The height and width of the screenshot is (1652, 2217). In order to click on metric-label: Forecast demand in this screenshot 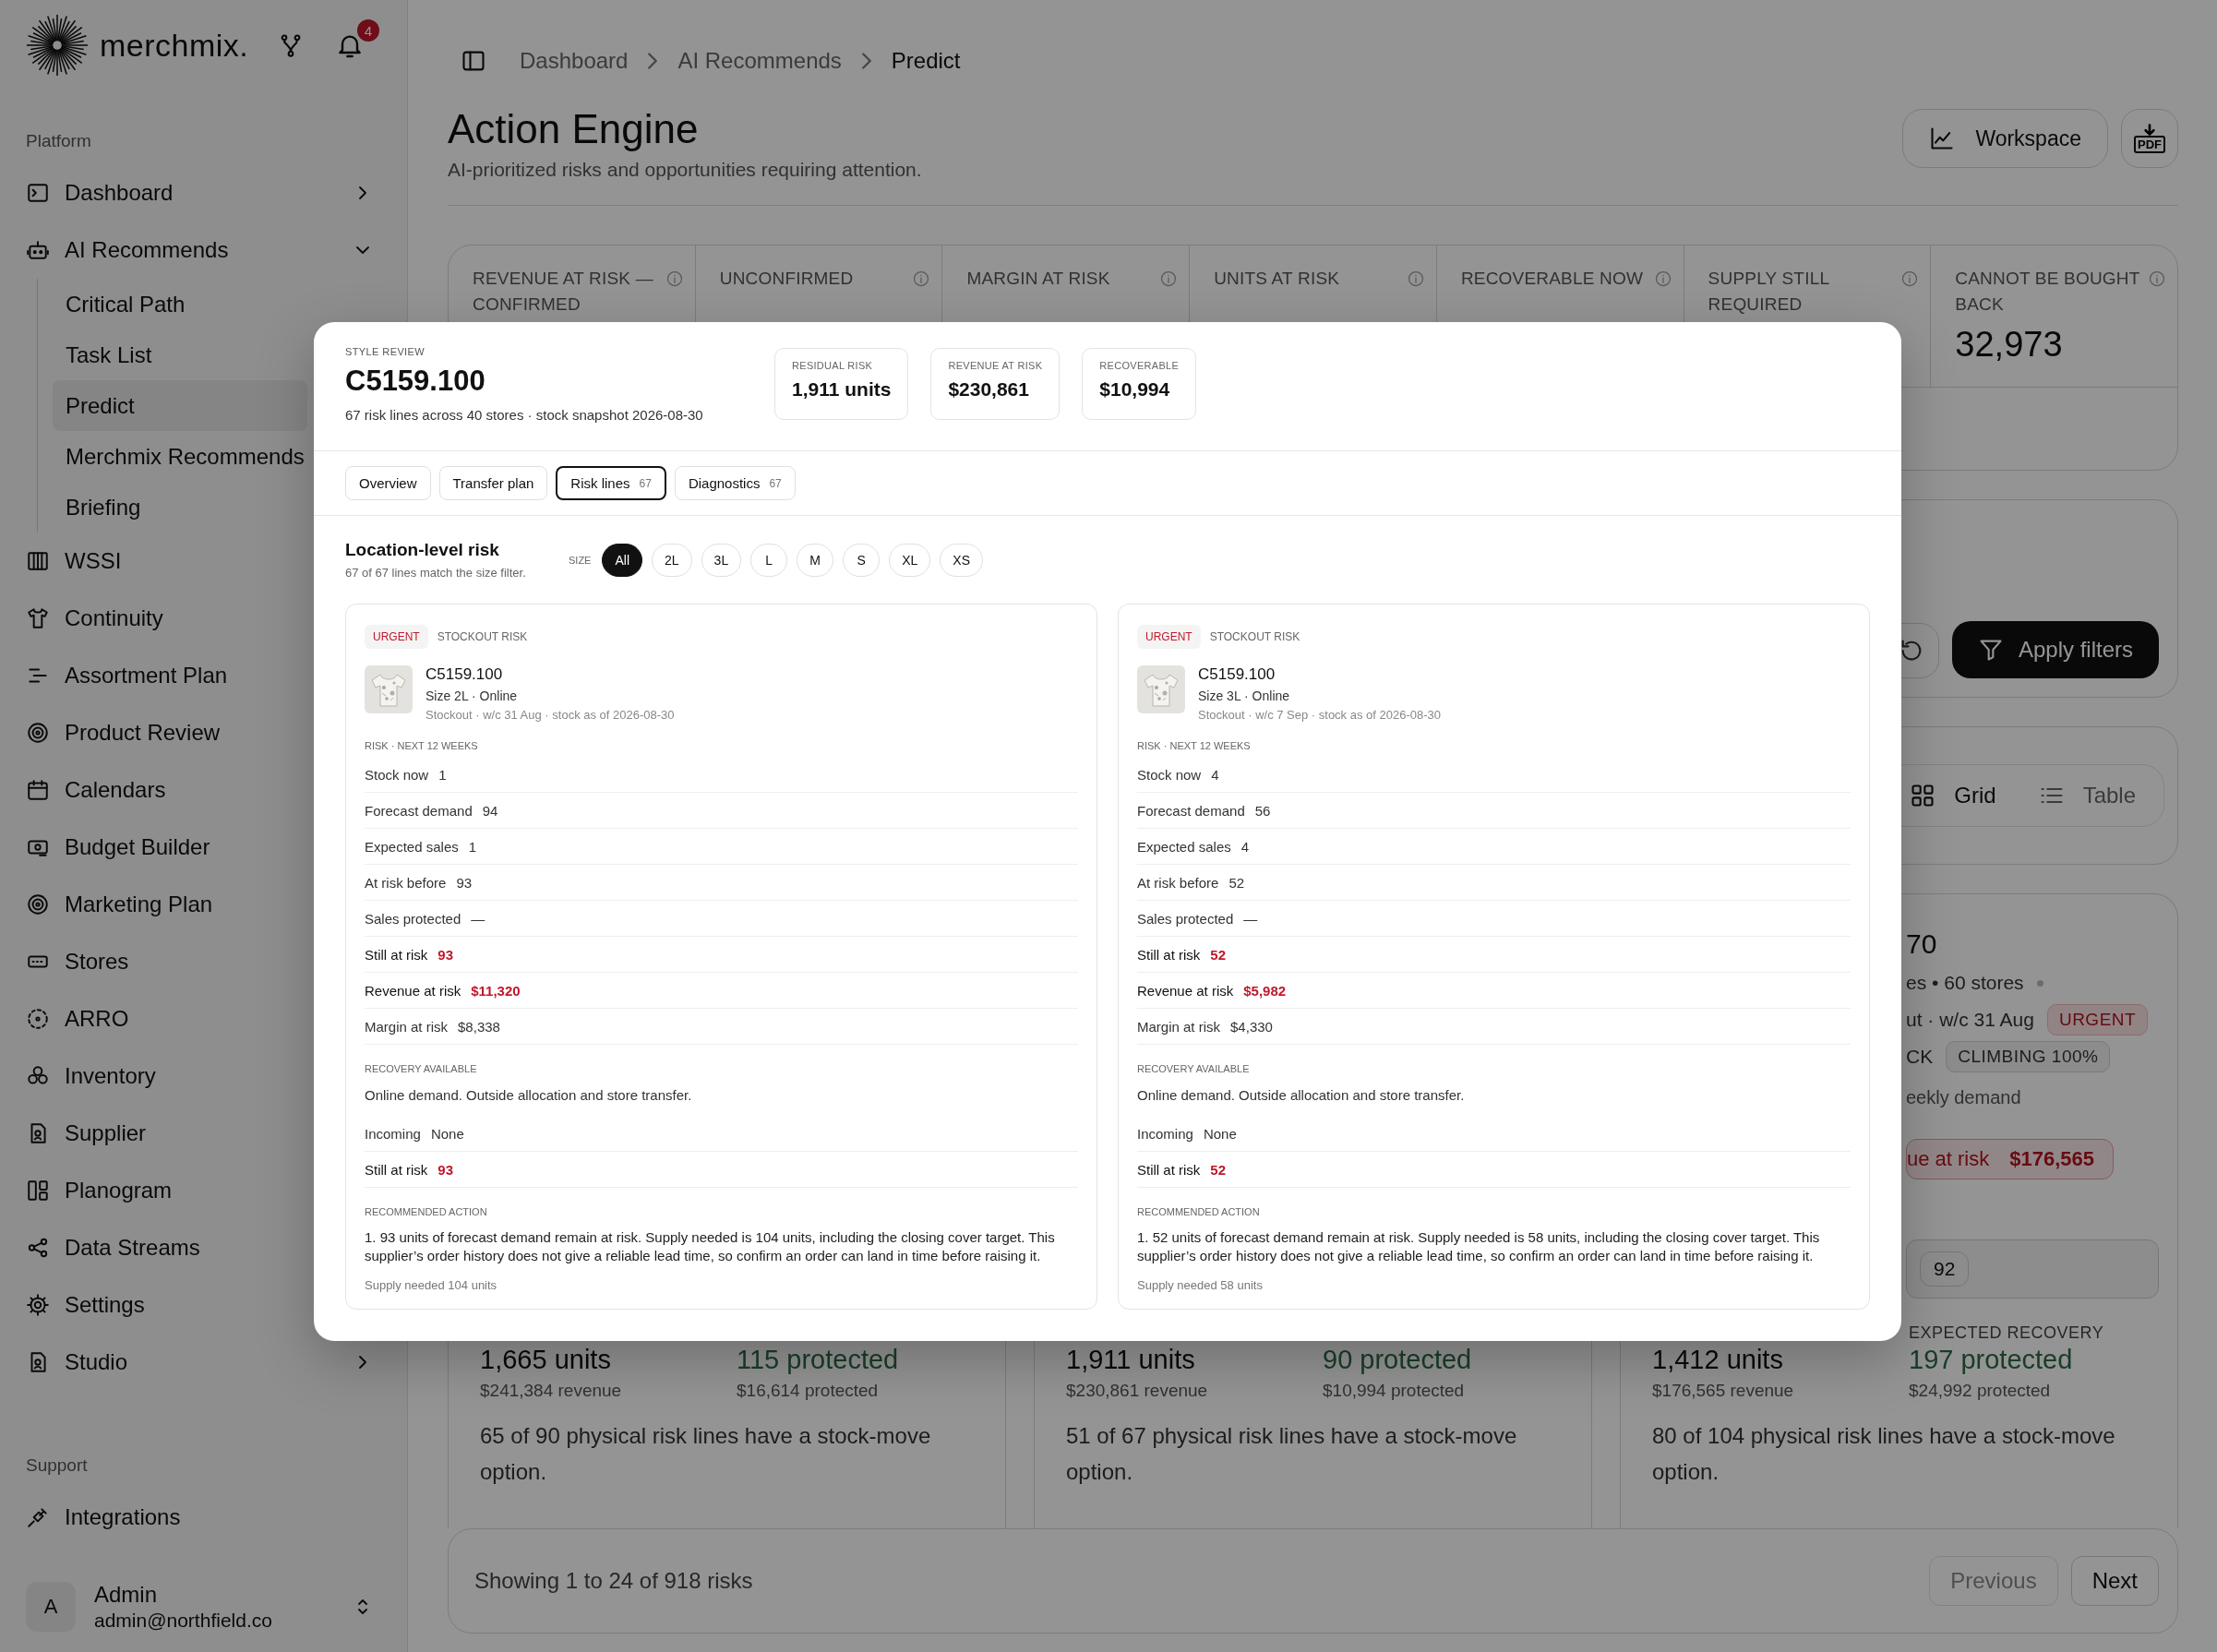, I will do `click(1191, 811)`.